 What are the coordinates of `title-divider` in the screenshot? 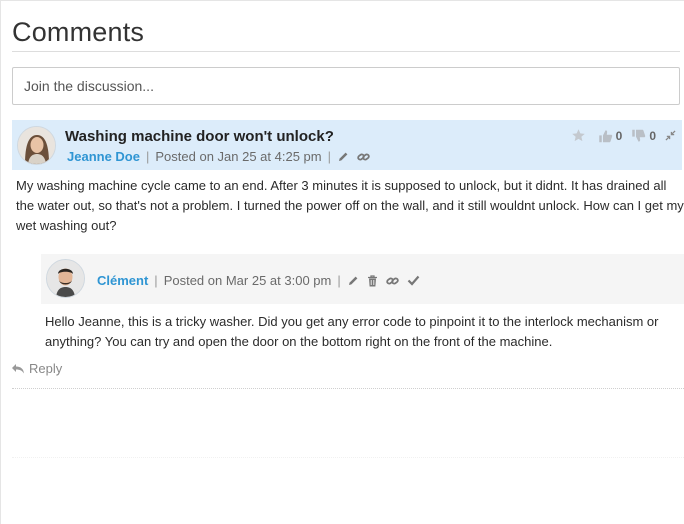 It's located at (346, 51).